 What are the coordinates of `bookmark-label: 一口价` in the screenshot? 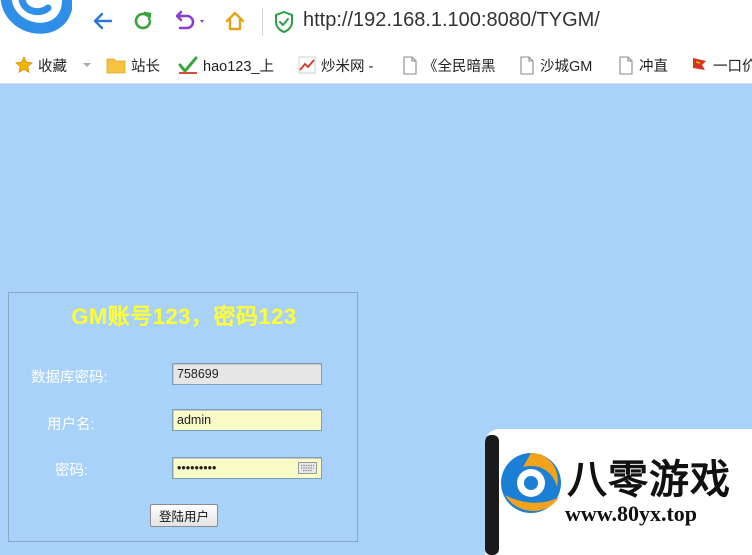 It's located at (732, 66).